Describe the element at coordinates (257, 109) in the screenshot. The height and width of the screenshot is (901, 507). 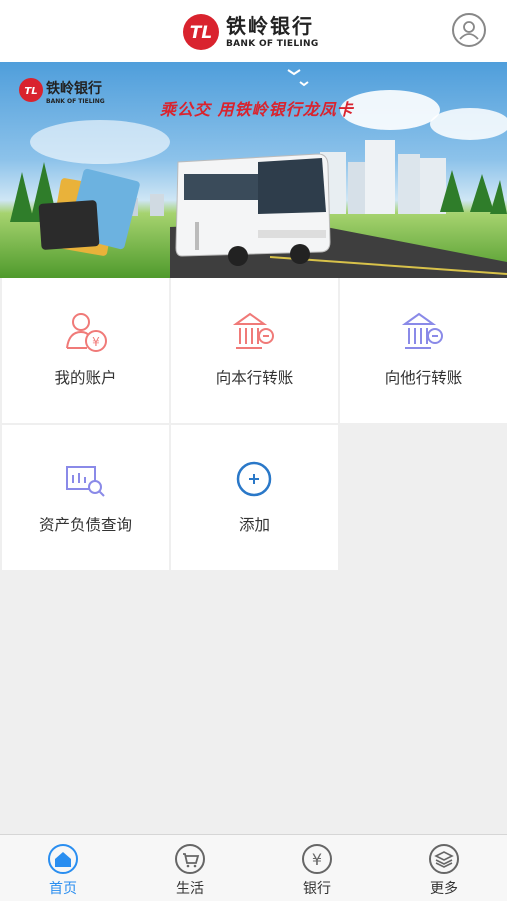
I see `banner-slogan: 乘公交 用铁岭银行龙凤卡` at that location.